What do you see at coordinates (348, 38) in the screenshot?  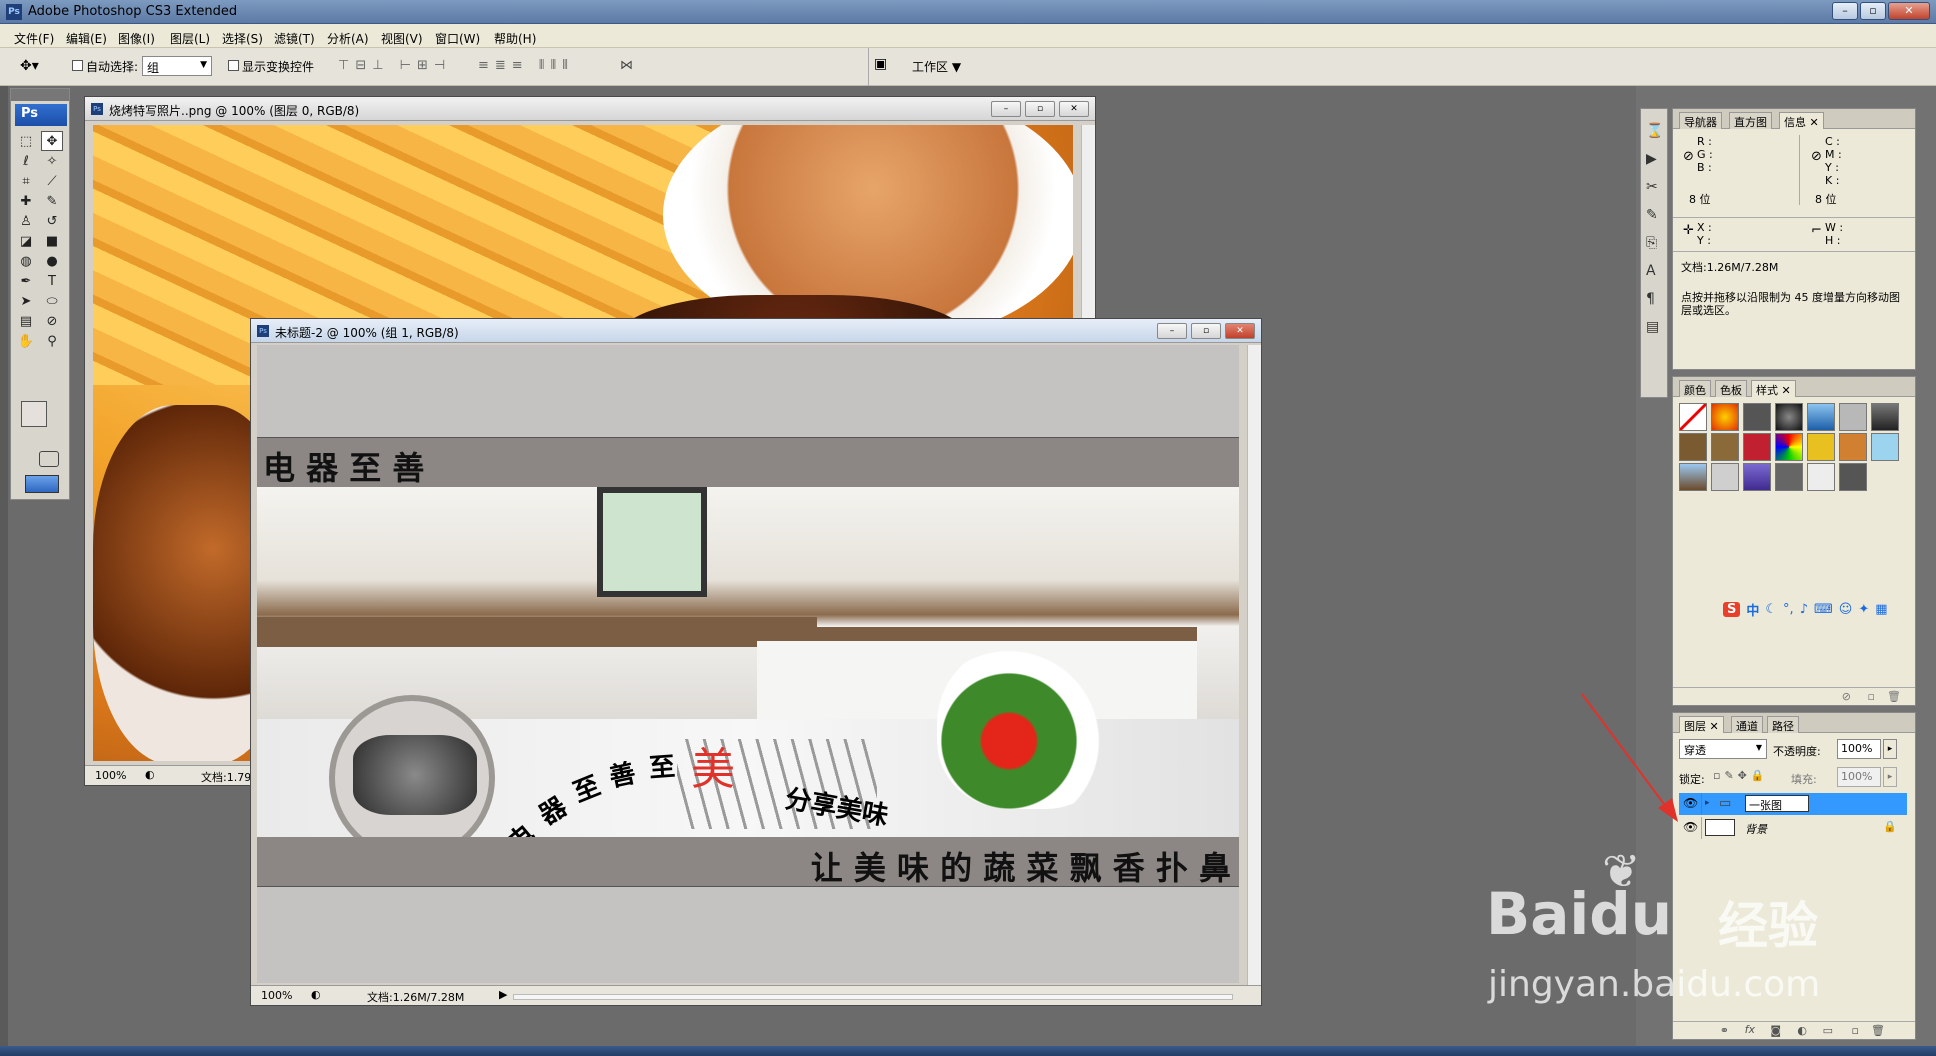 I see `menu-analysis: 分析(A)` at bounding box center [348, 38].